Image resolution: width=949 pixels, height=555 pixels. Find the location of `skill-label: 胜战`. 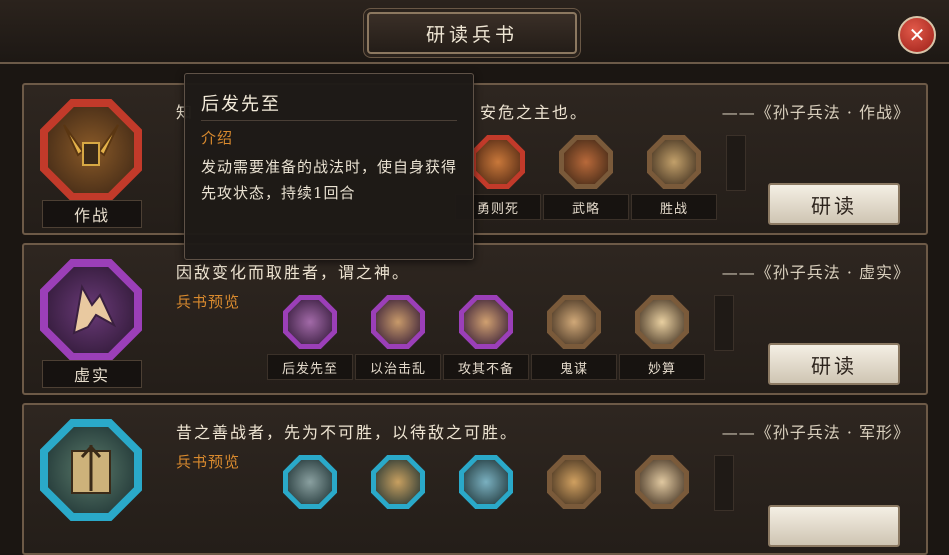

skill-label: 胜战 is located at coordinates (674, 207).